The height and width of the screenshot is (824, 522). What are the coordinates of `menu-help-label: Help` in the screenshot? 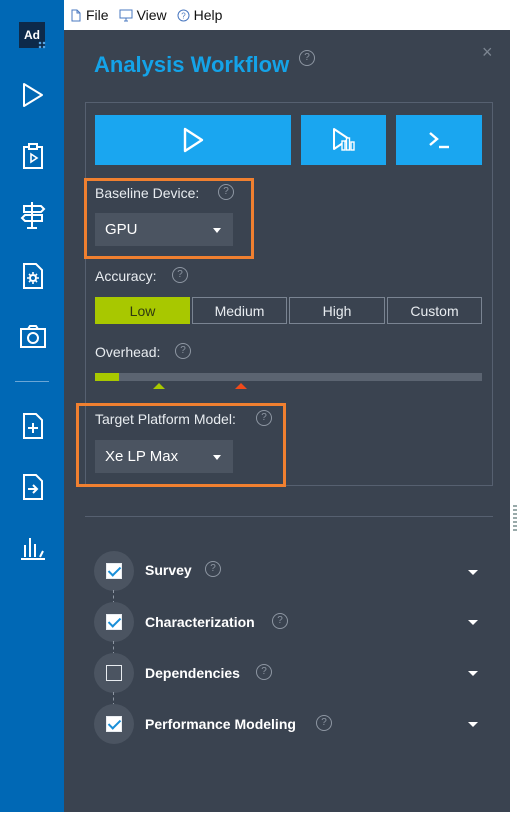 It's located at (208, 15).